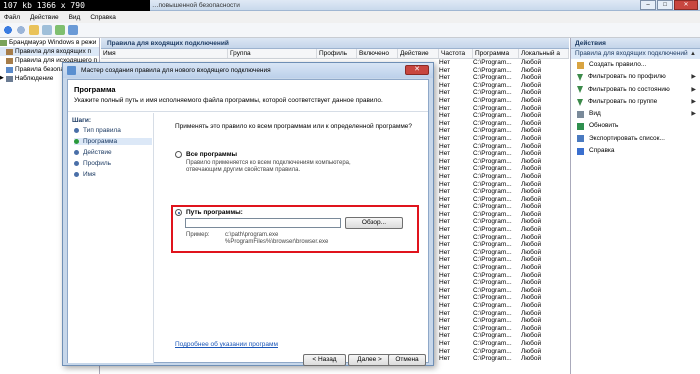 The width and height of the screenshot is (700, 374). I want to click on export-icon, so click(60, 30).